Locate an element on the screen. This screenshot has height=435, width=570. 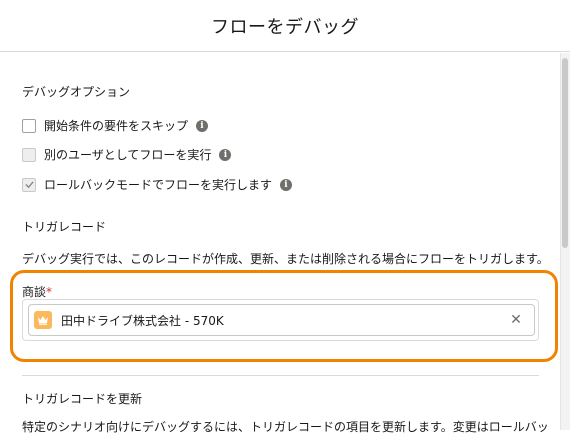
skip-start-conditions-option: 開始条件の要件をスキップ i is located at coordinates (115, 125).